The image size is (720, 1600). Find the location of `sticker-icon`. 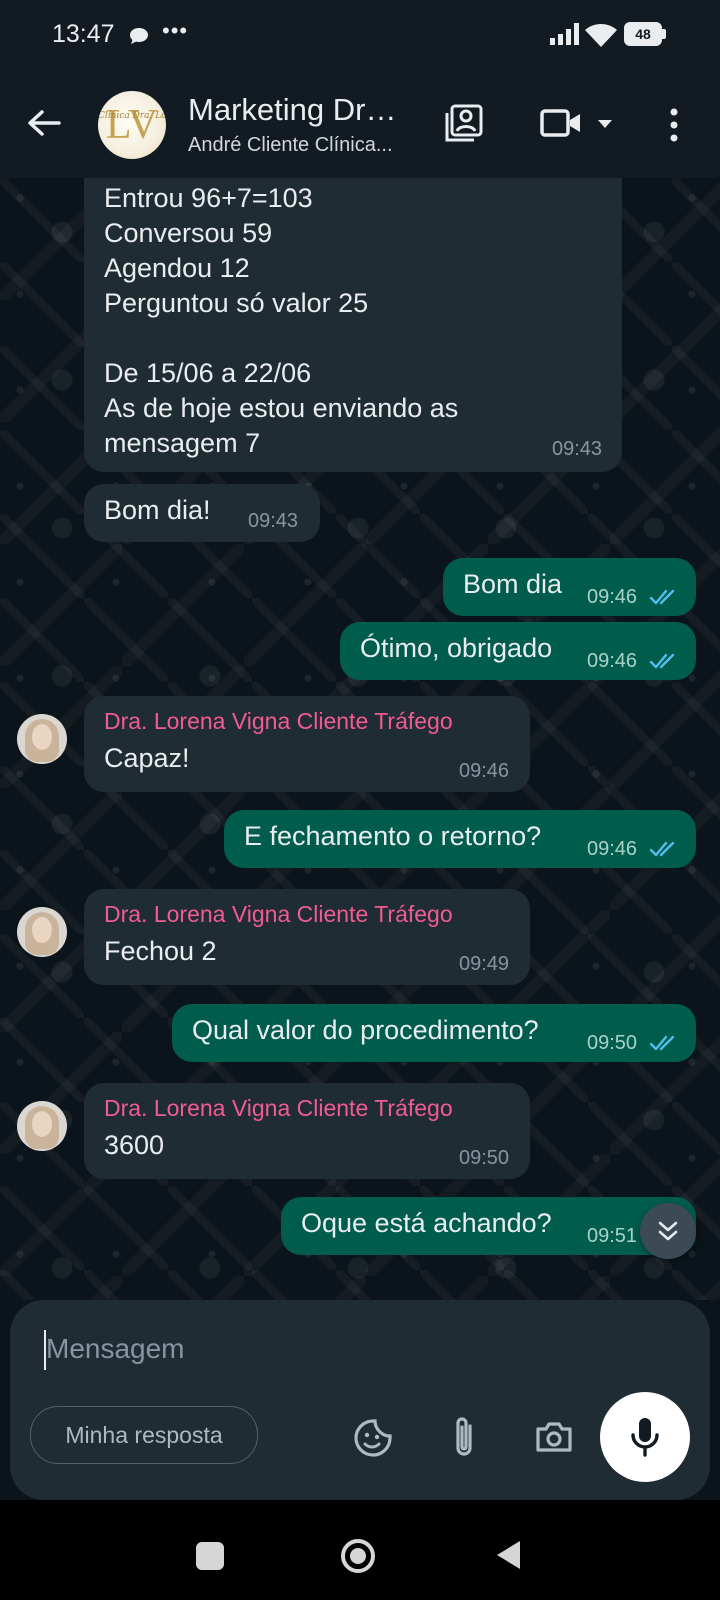

sticker-icon is located at coordinates (373, 1438).